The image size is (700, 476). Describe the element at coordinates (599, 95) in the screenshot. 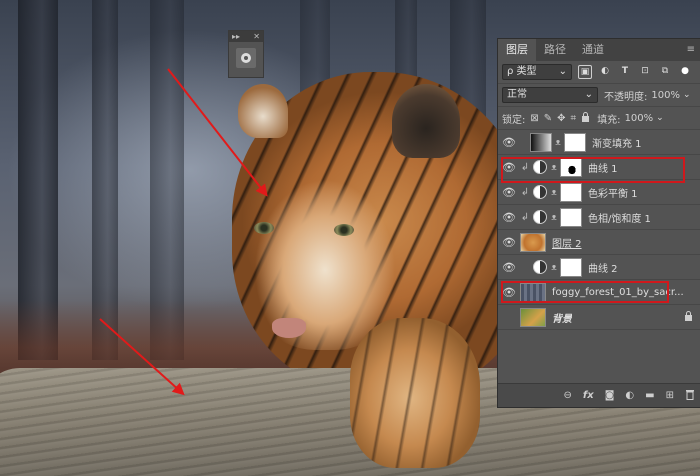

I see `blend-row: 正常 ⌄ 不透明度: 100% ⌄` at that location.